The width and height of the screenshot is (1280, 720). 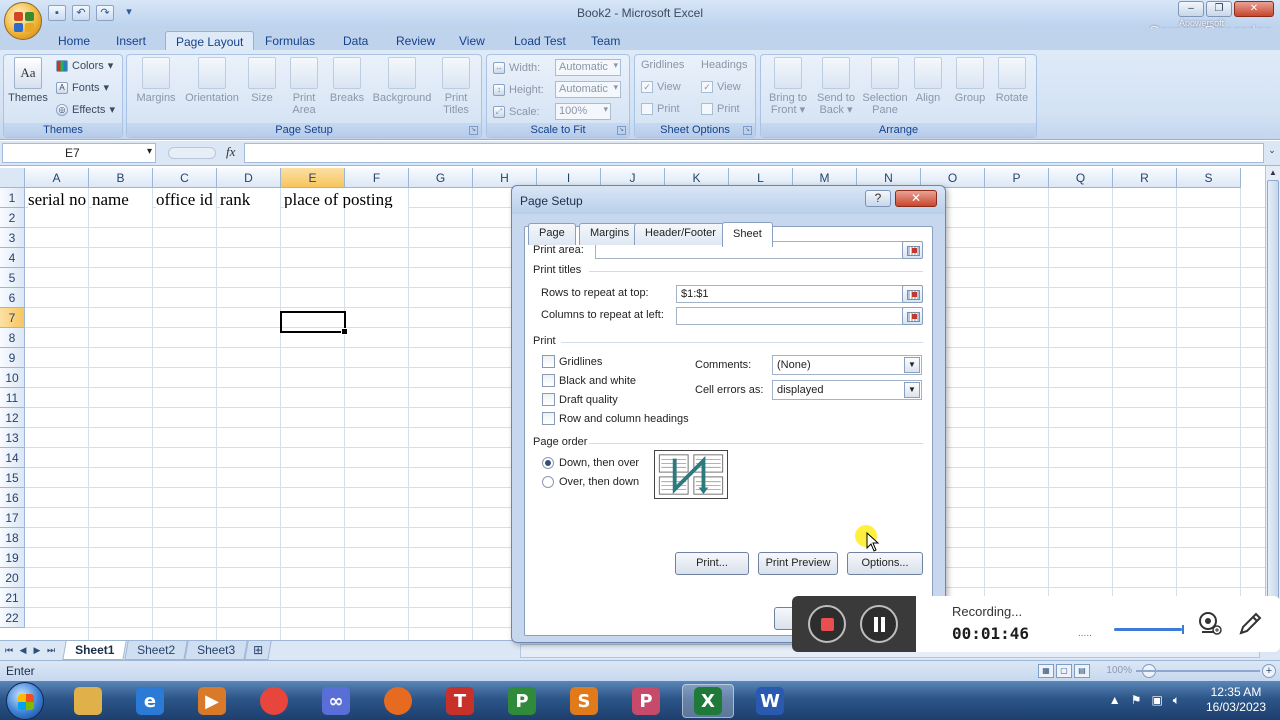 What do you see at coordinates (1145, 178) in the screenshot?
I see `column-header-r: R` at bounding box center [1145, 178].